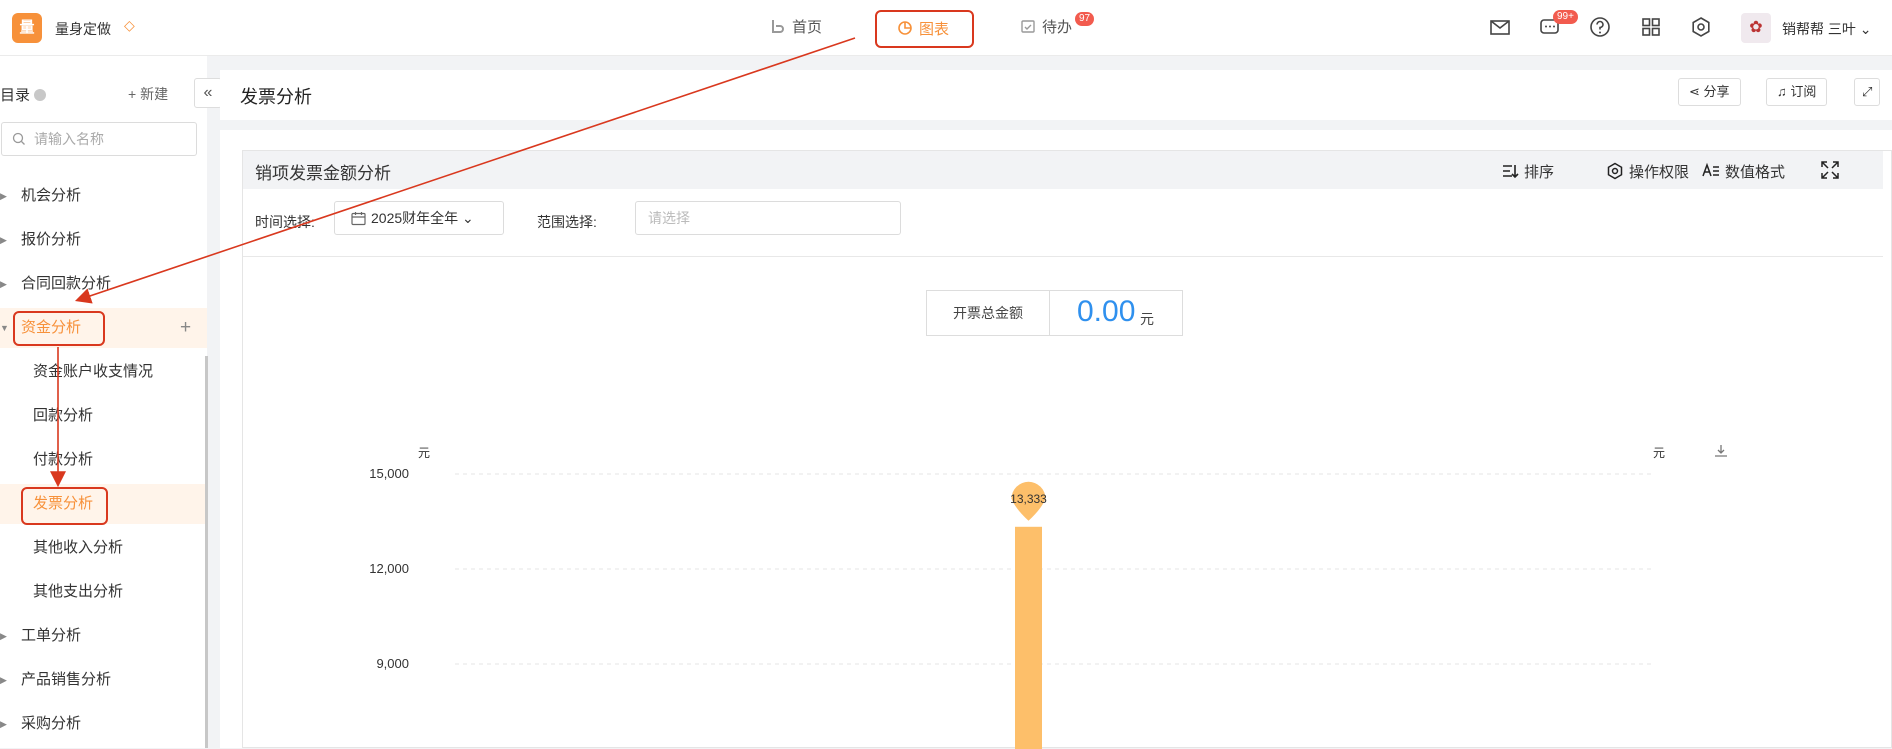 The image size is (1892, 749). I want to click on time-filter-label: 时间选择:, so click(285, 222).